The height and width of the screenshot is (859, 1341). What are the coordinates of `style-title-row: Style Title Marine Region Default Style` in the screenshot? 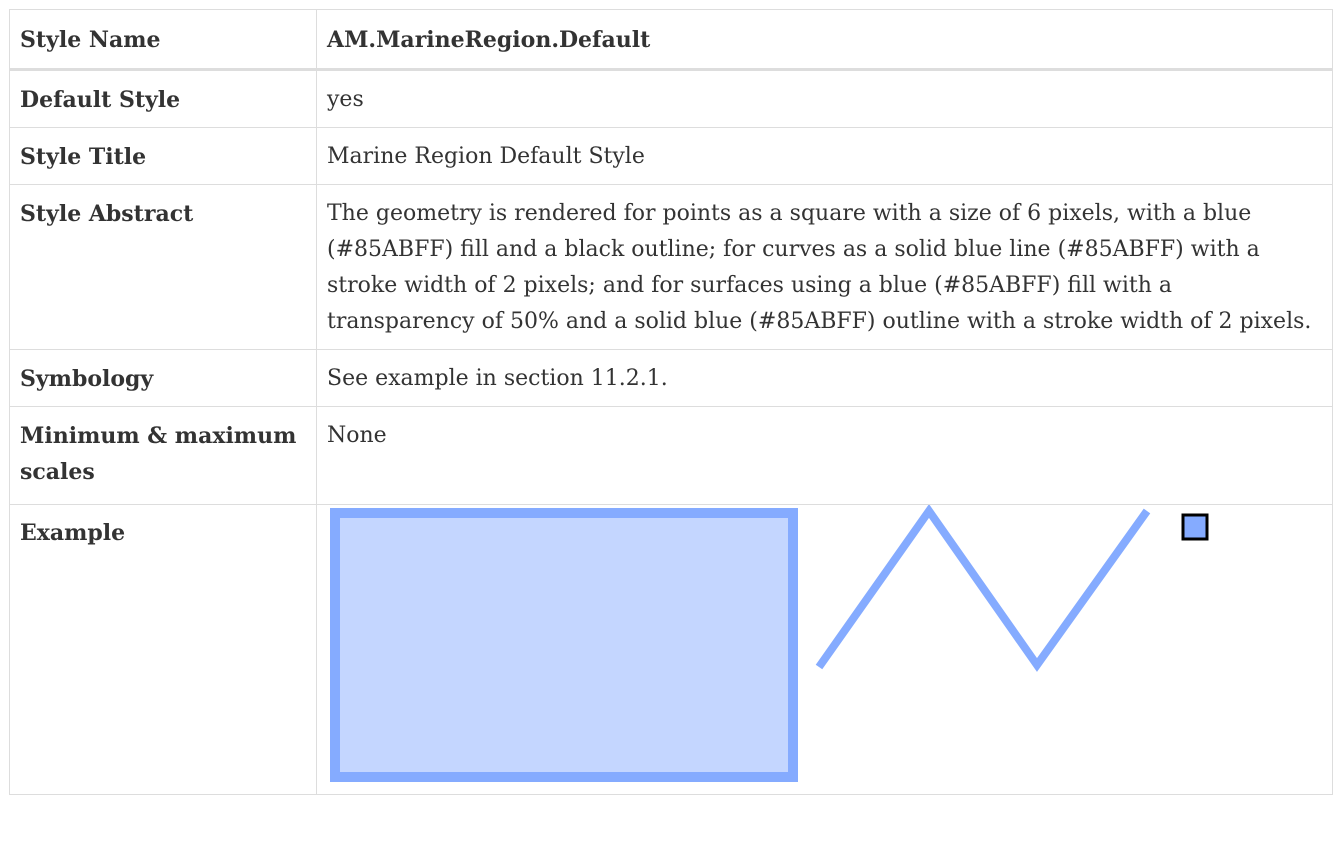 It's located at (671, 156).